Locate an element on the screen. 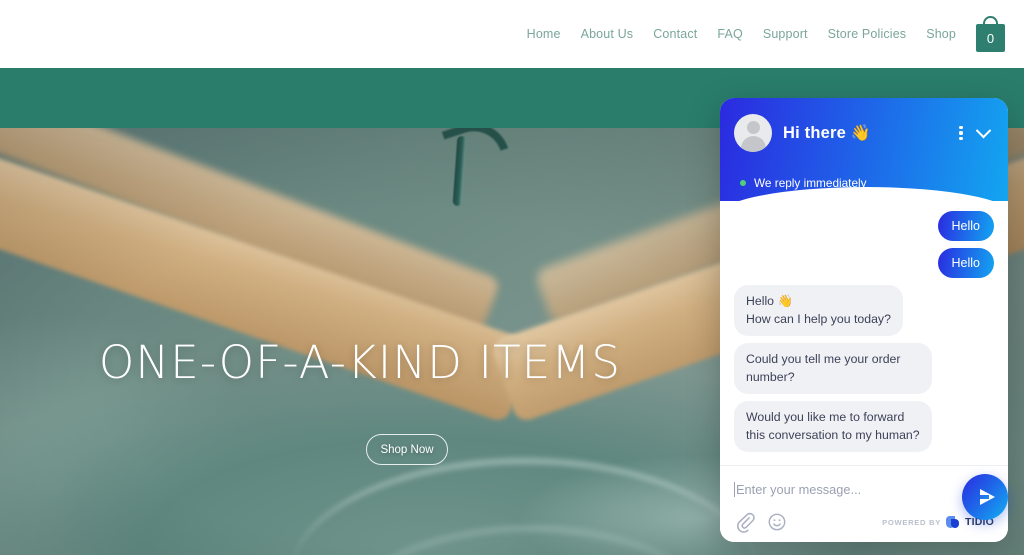 The image size is (1024, 555). chat-header-row: Hi there 👋 is located at coordinates (864, 133).